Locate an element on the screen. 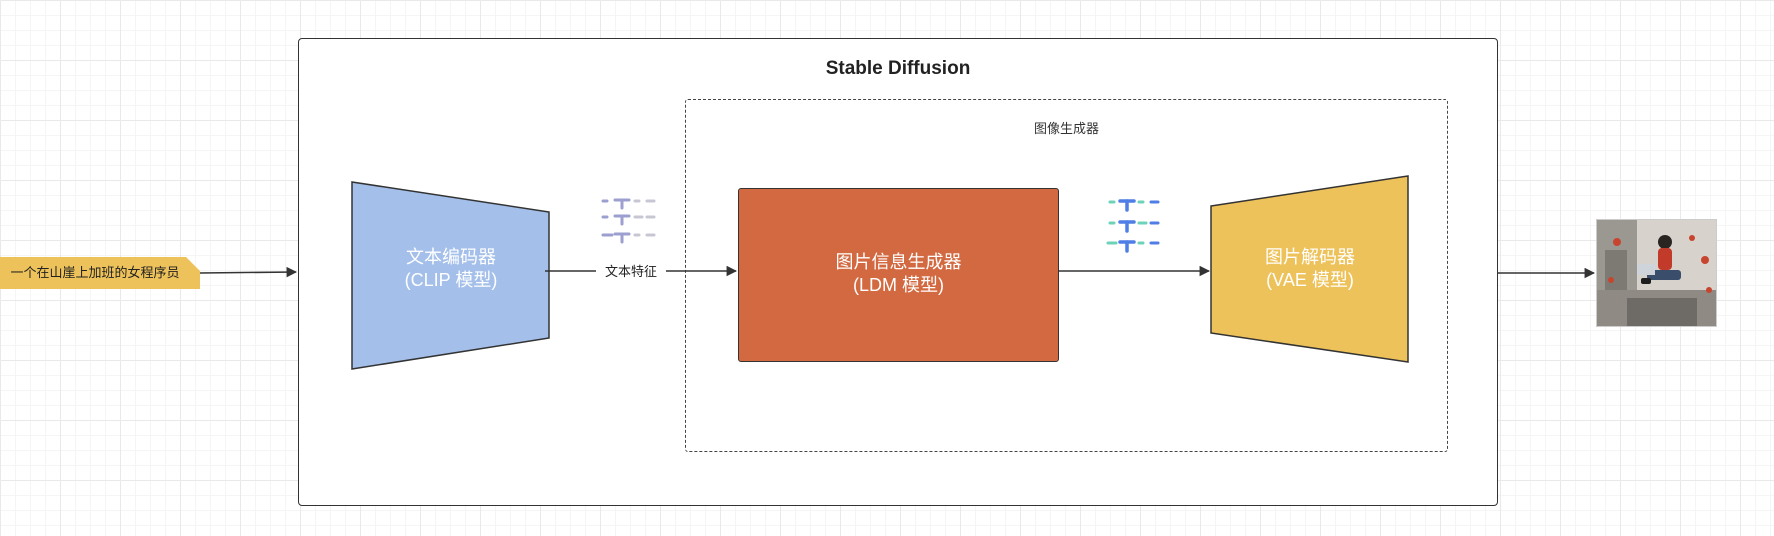 The image size is (1774, 536). text-feature-label: 文本特征 is located at coordinates (631, 272).